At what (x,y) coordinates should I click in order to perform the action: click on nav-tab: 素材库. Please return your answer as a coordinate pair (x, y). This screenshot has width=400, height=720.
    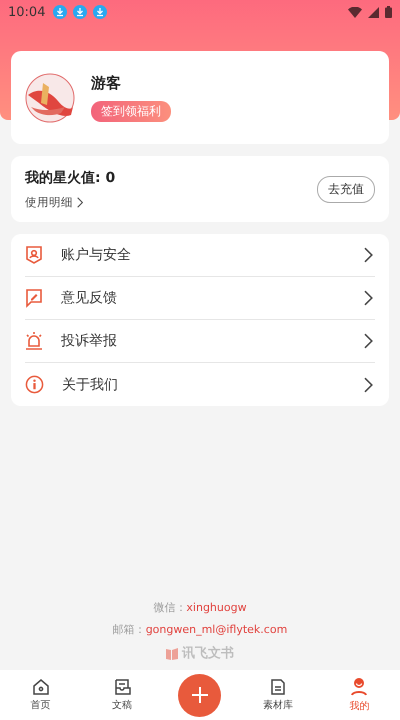
    Looking at the image, I should click on (277, 695).